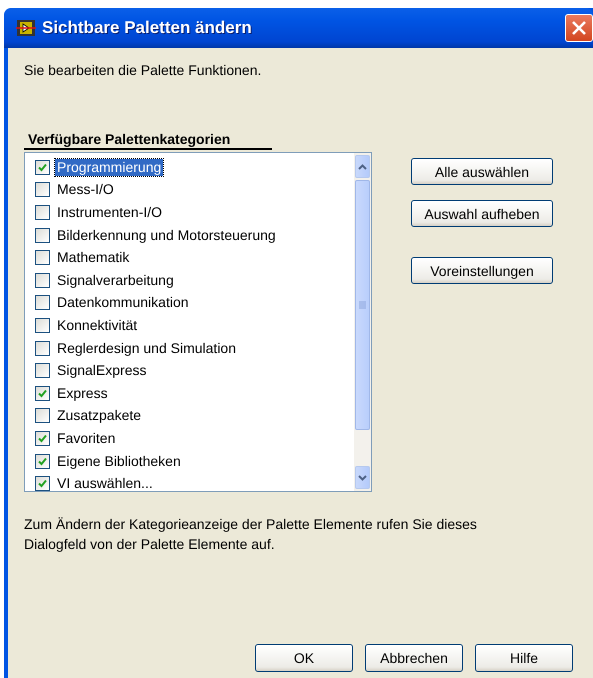 The image size is (593, 678). I want to click on scroll-down-button, so click(362, 477).